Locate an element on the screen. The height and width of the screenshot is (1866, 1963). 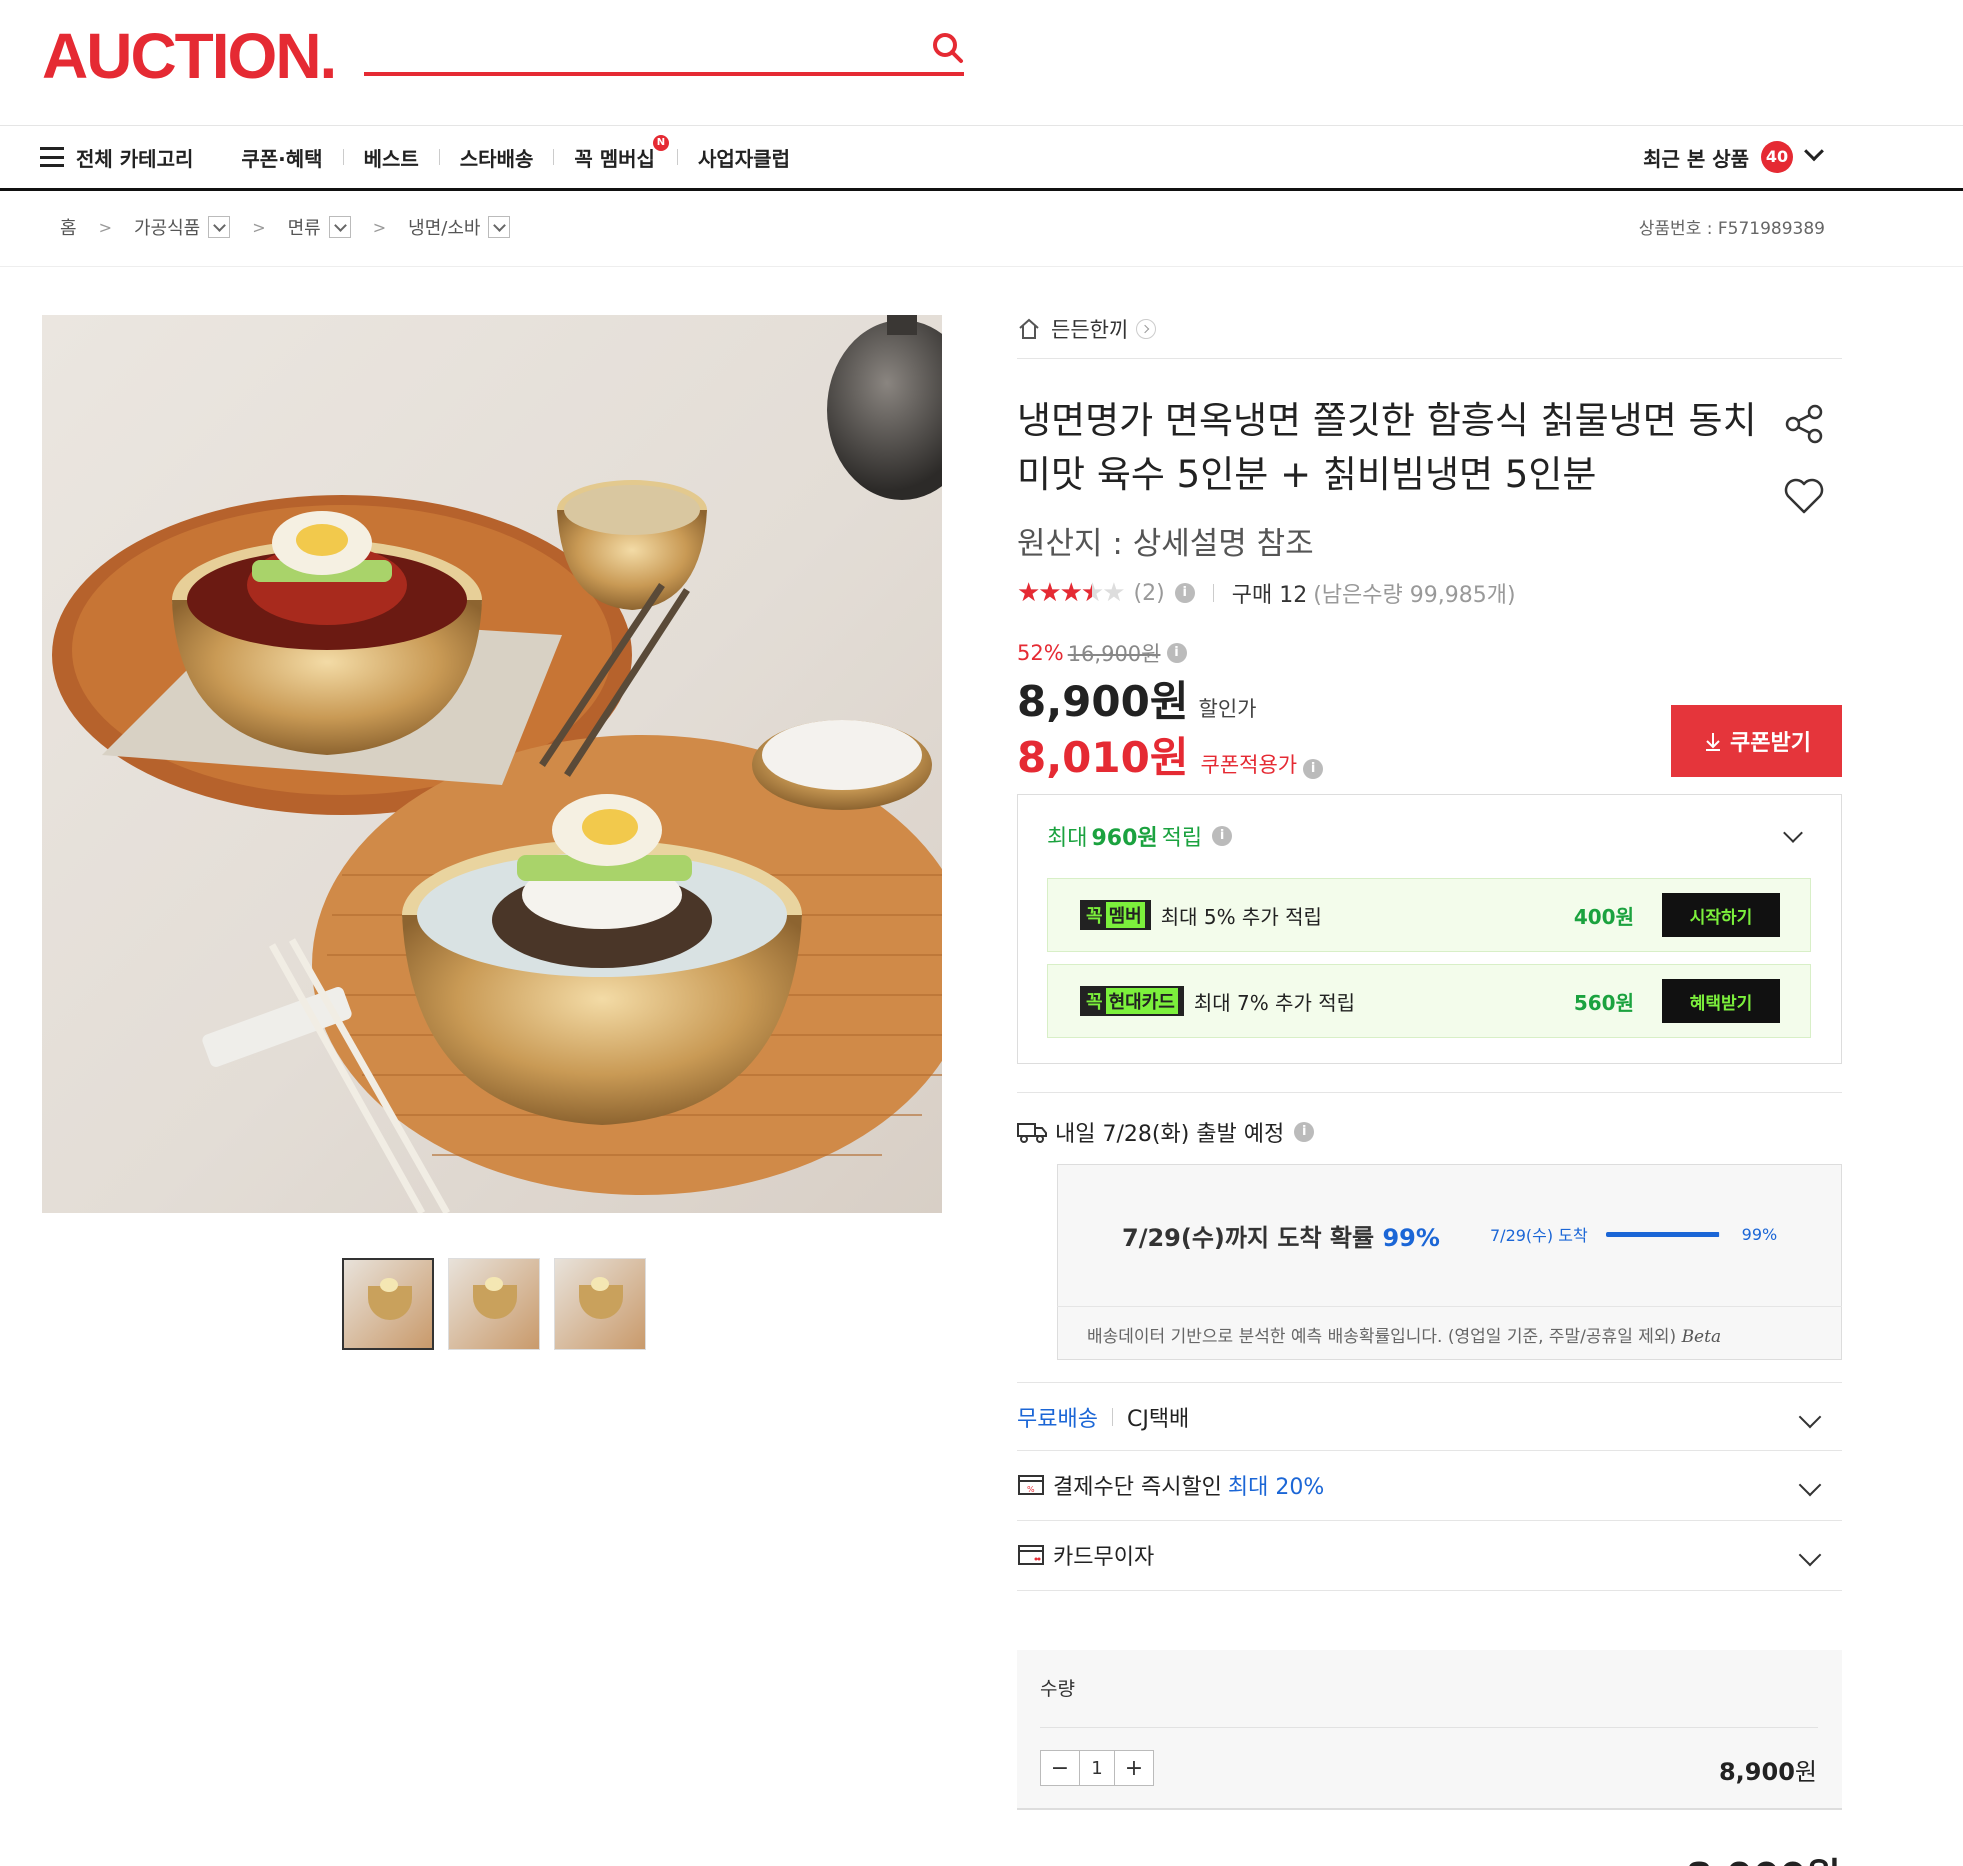
free-shipping-row: 무료배송 CJ택배 is located at coordinates (1429, 1416).